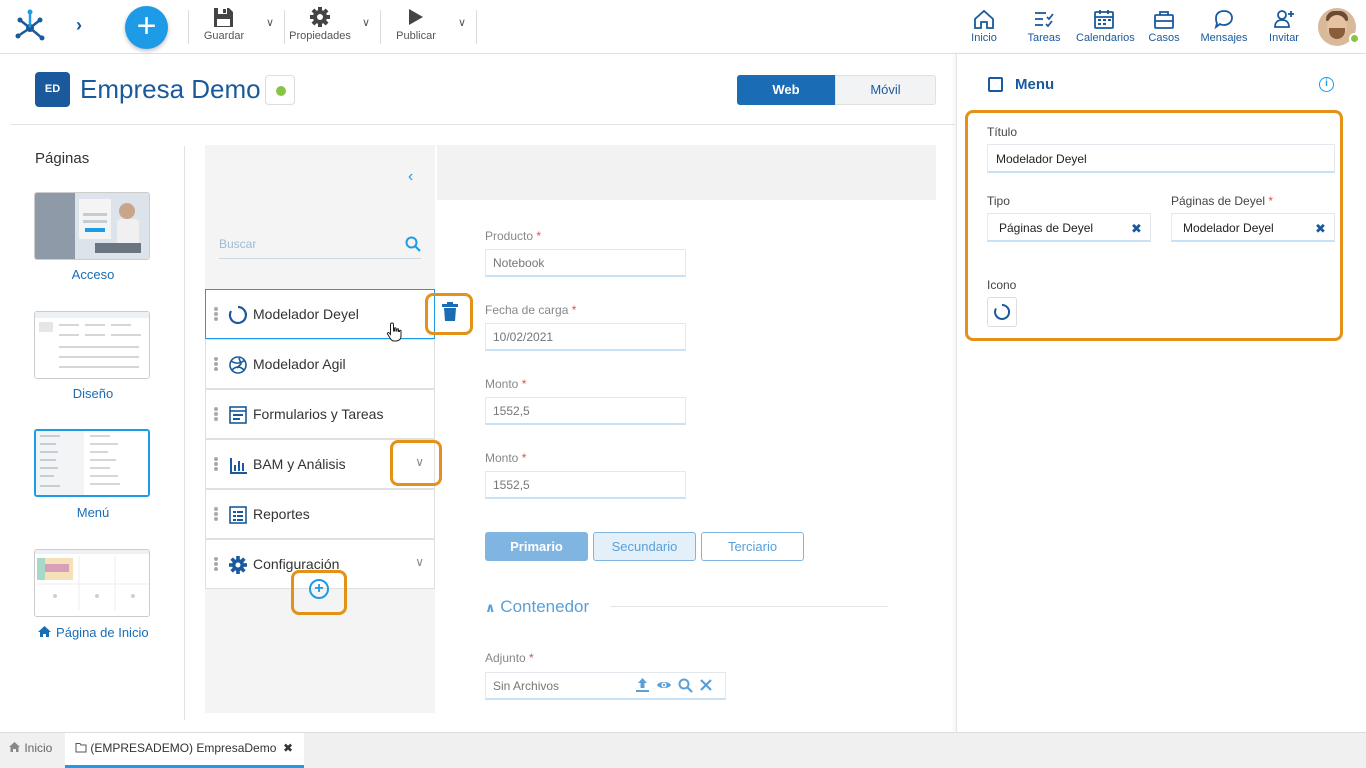 The image size is (1366, 768). Describe the element at coordinates (188, 27) in the screenshot. I see `divider` at that location.